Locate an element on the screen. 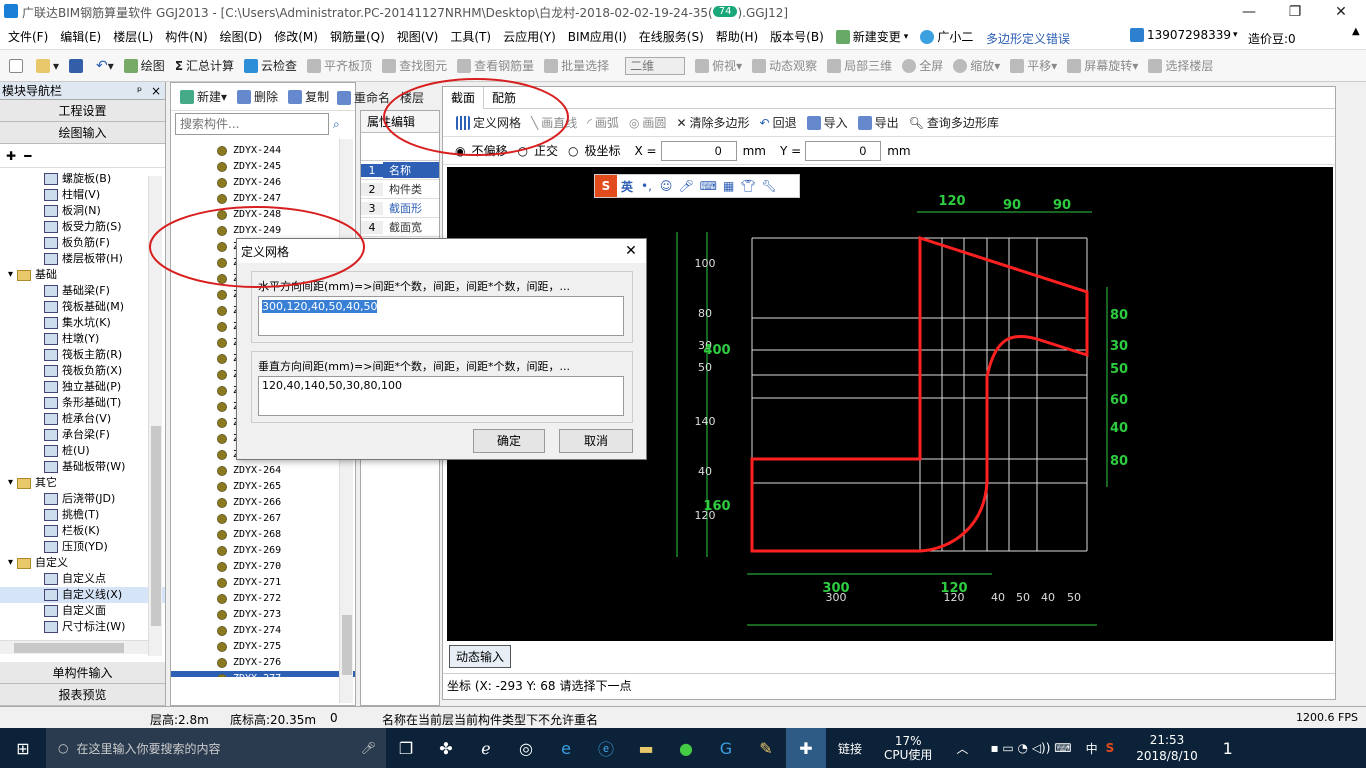 The image size is (1366, 768). pin-icon: ᵖ is located at coordinates (144, 91).